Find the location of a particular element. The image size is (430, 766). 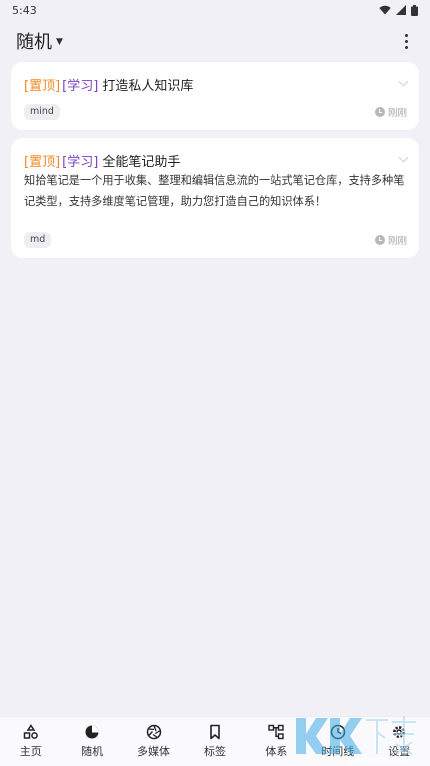

note-title-line: [置顶] [学习] 全能笔记助手 is located at coordinates (102, 160).